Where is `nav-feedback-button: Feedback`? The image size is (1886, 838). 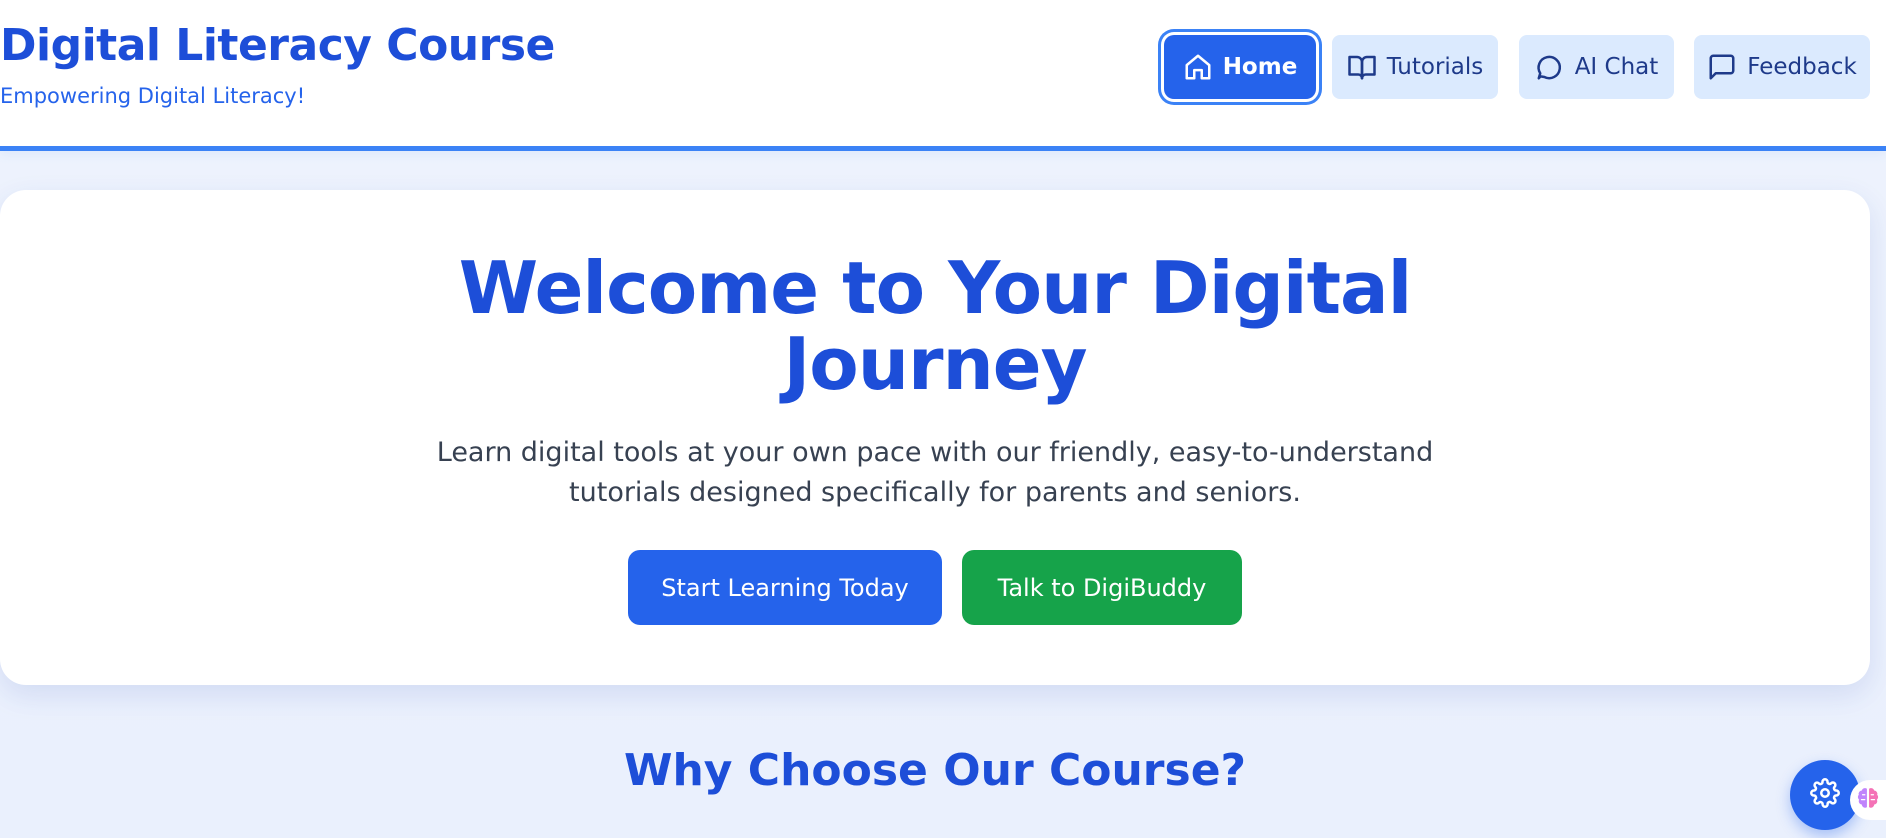 nav-feedback-button: Feedback is located at coordinates (1782, 67).